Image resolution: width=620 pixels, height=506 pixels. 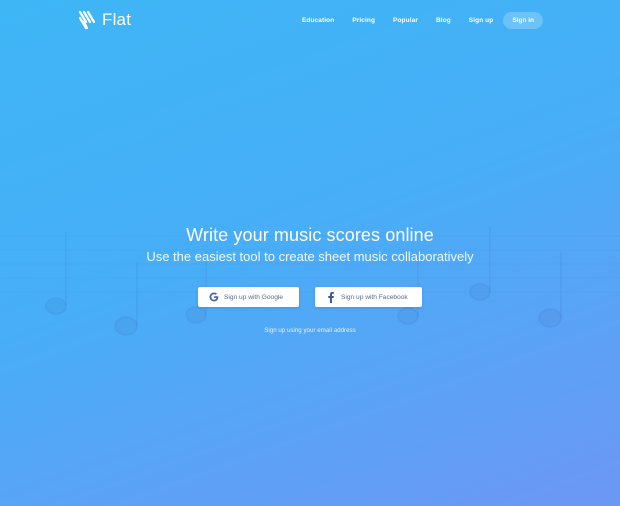 I want to click on hero-title: Write your music scores online, so click(x=310, y=235).